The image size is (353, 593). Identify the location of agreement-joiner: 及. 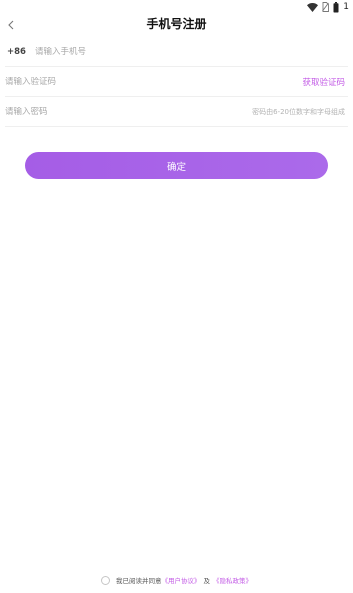
(207, 581).